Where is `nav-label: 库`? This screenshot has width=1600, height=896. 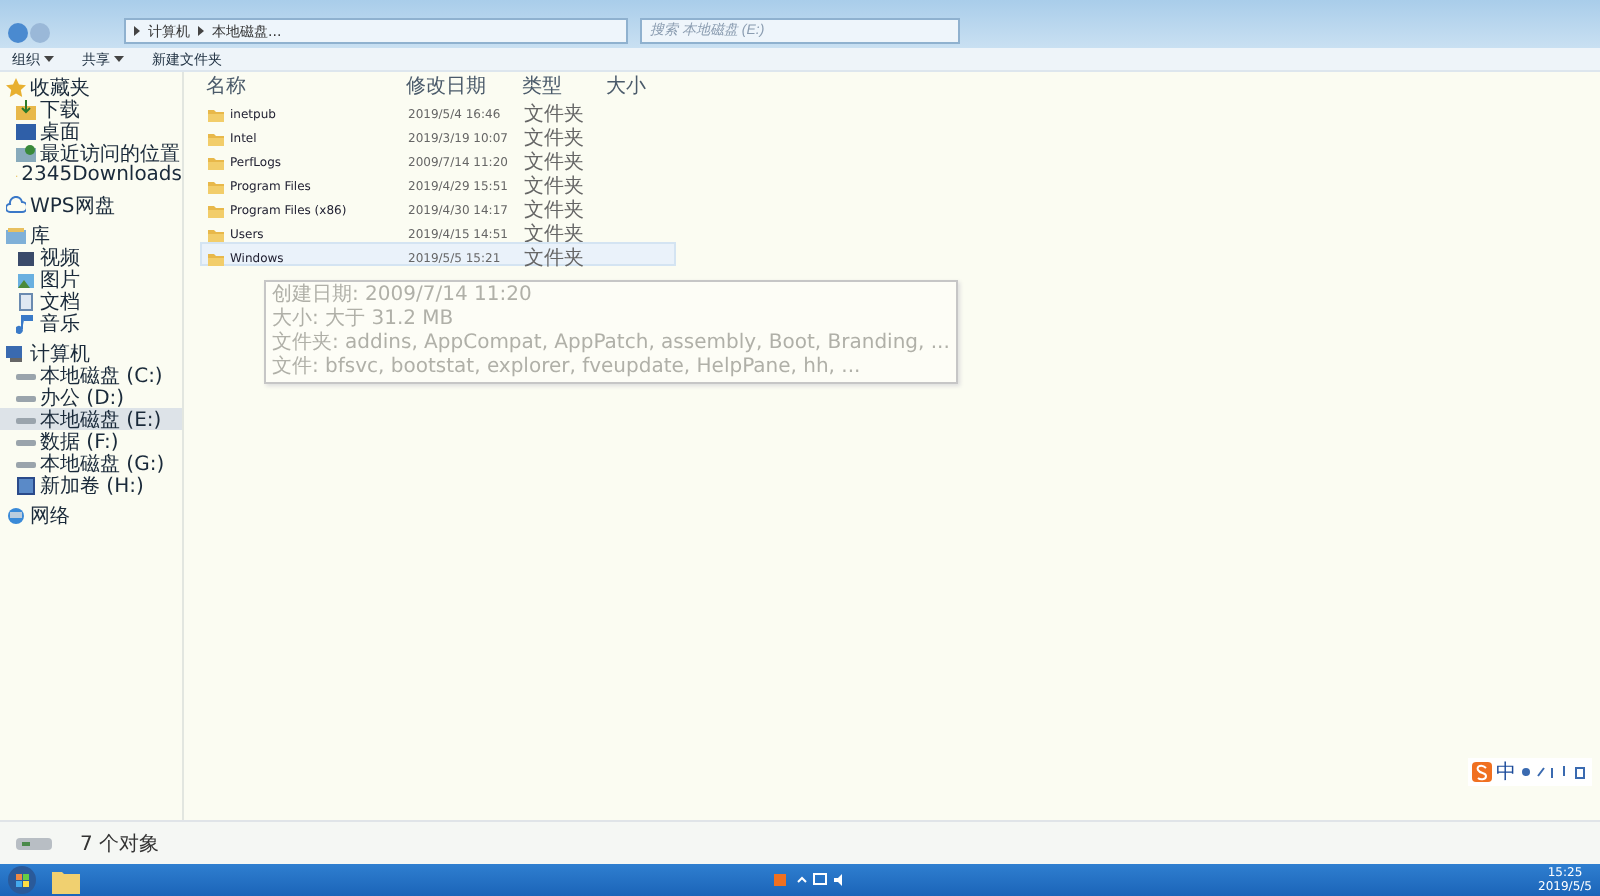
nav-label: 库 is located at coordinates (40, 235).